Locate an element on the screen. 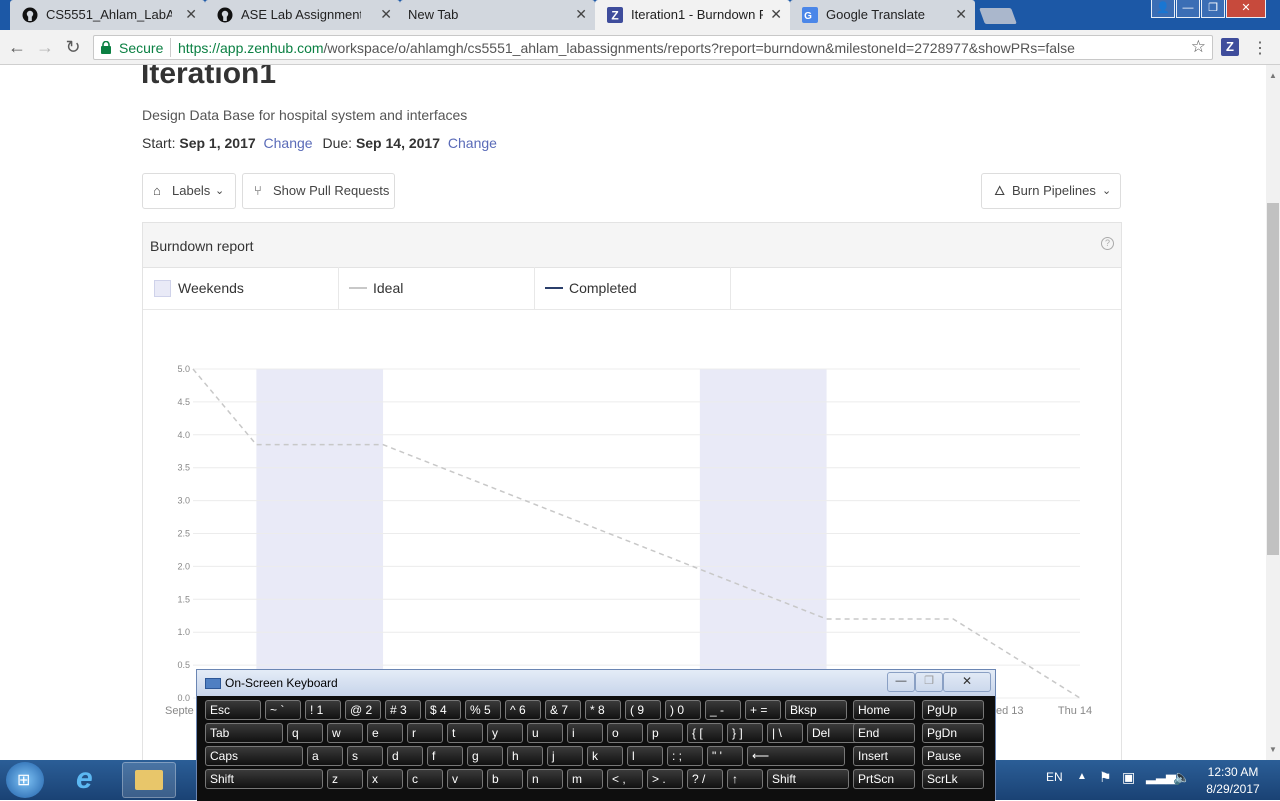 The width and height of the screenshot is (1280, 801). osk-key: c is located at coordinates (425, 779).